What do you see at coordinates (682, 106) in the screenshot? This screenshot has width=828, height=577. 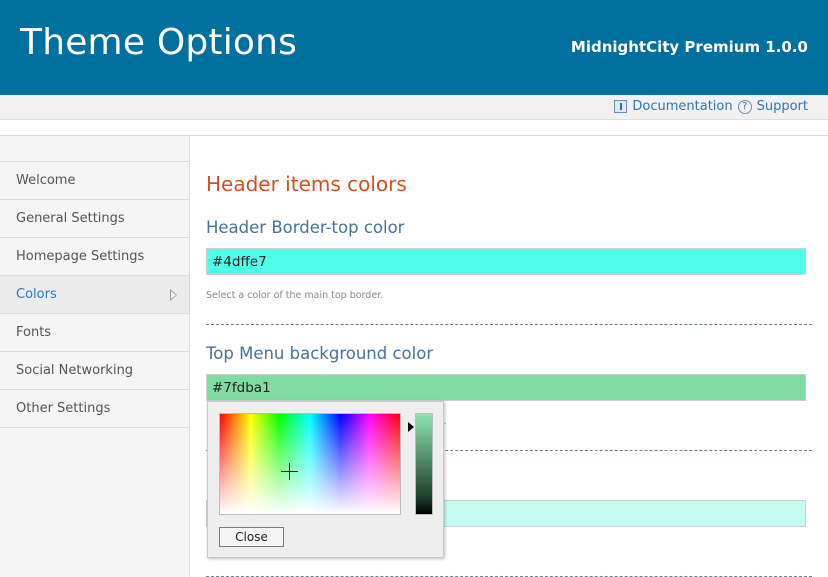 I see `documentation-label: Documentation` at bounding box center [682, 106].